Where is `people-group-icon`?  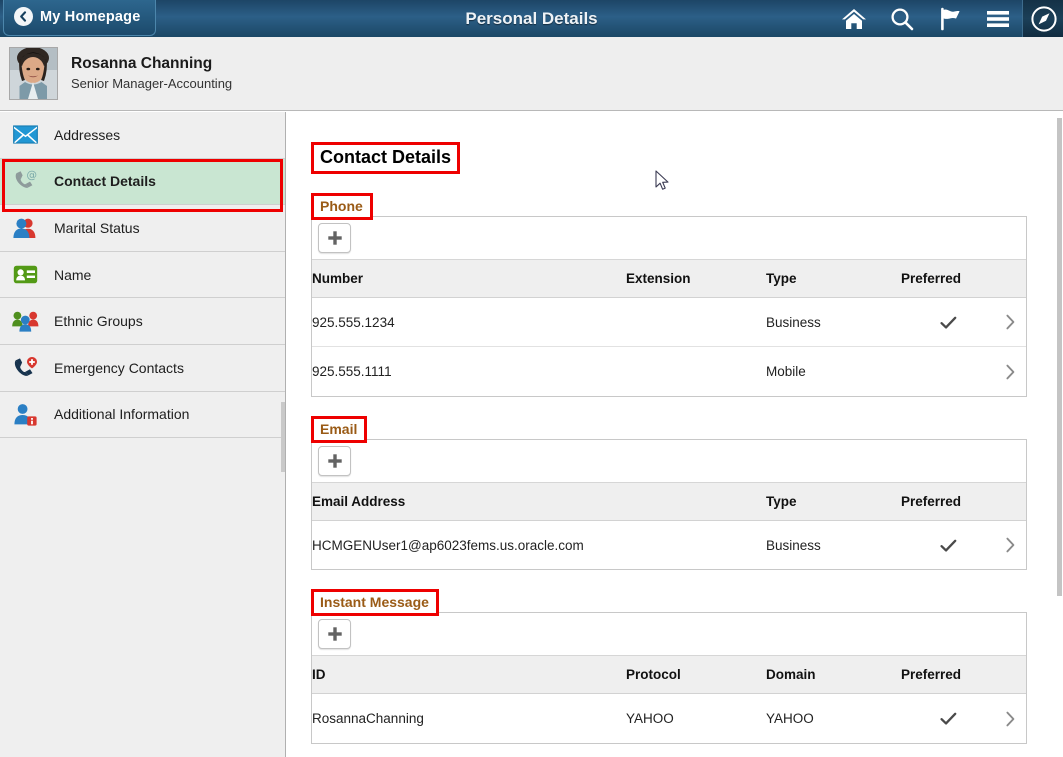
people-group-icon is located at coordinates (25, 321).